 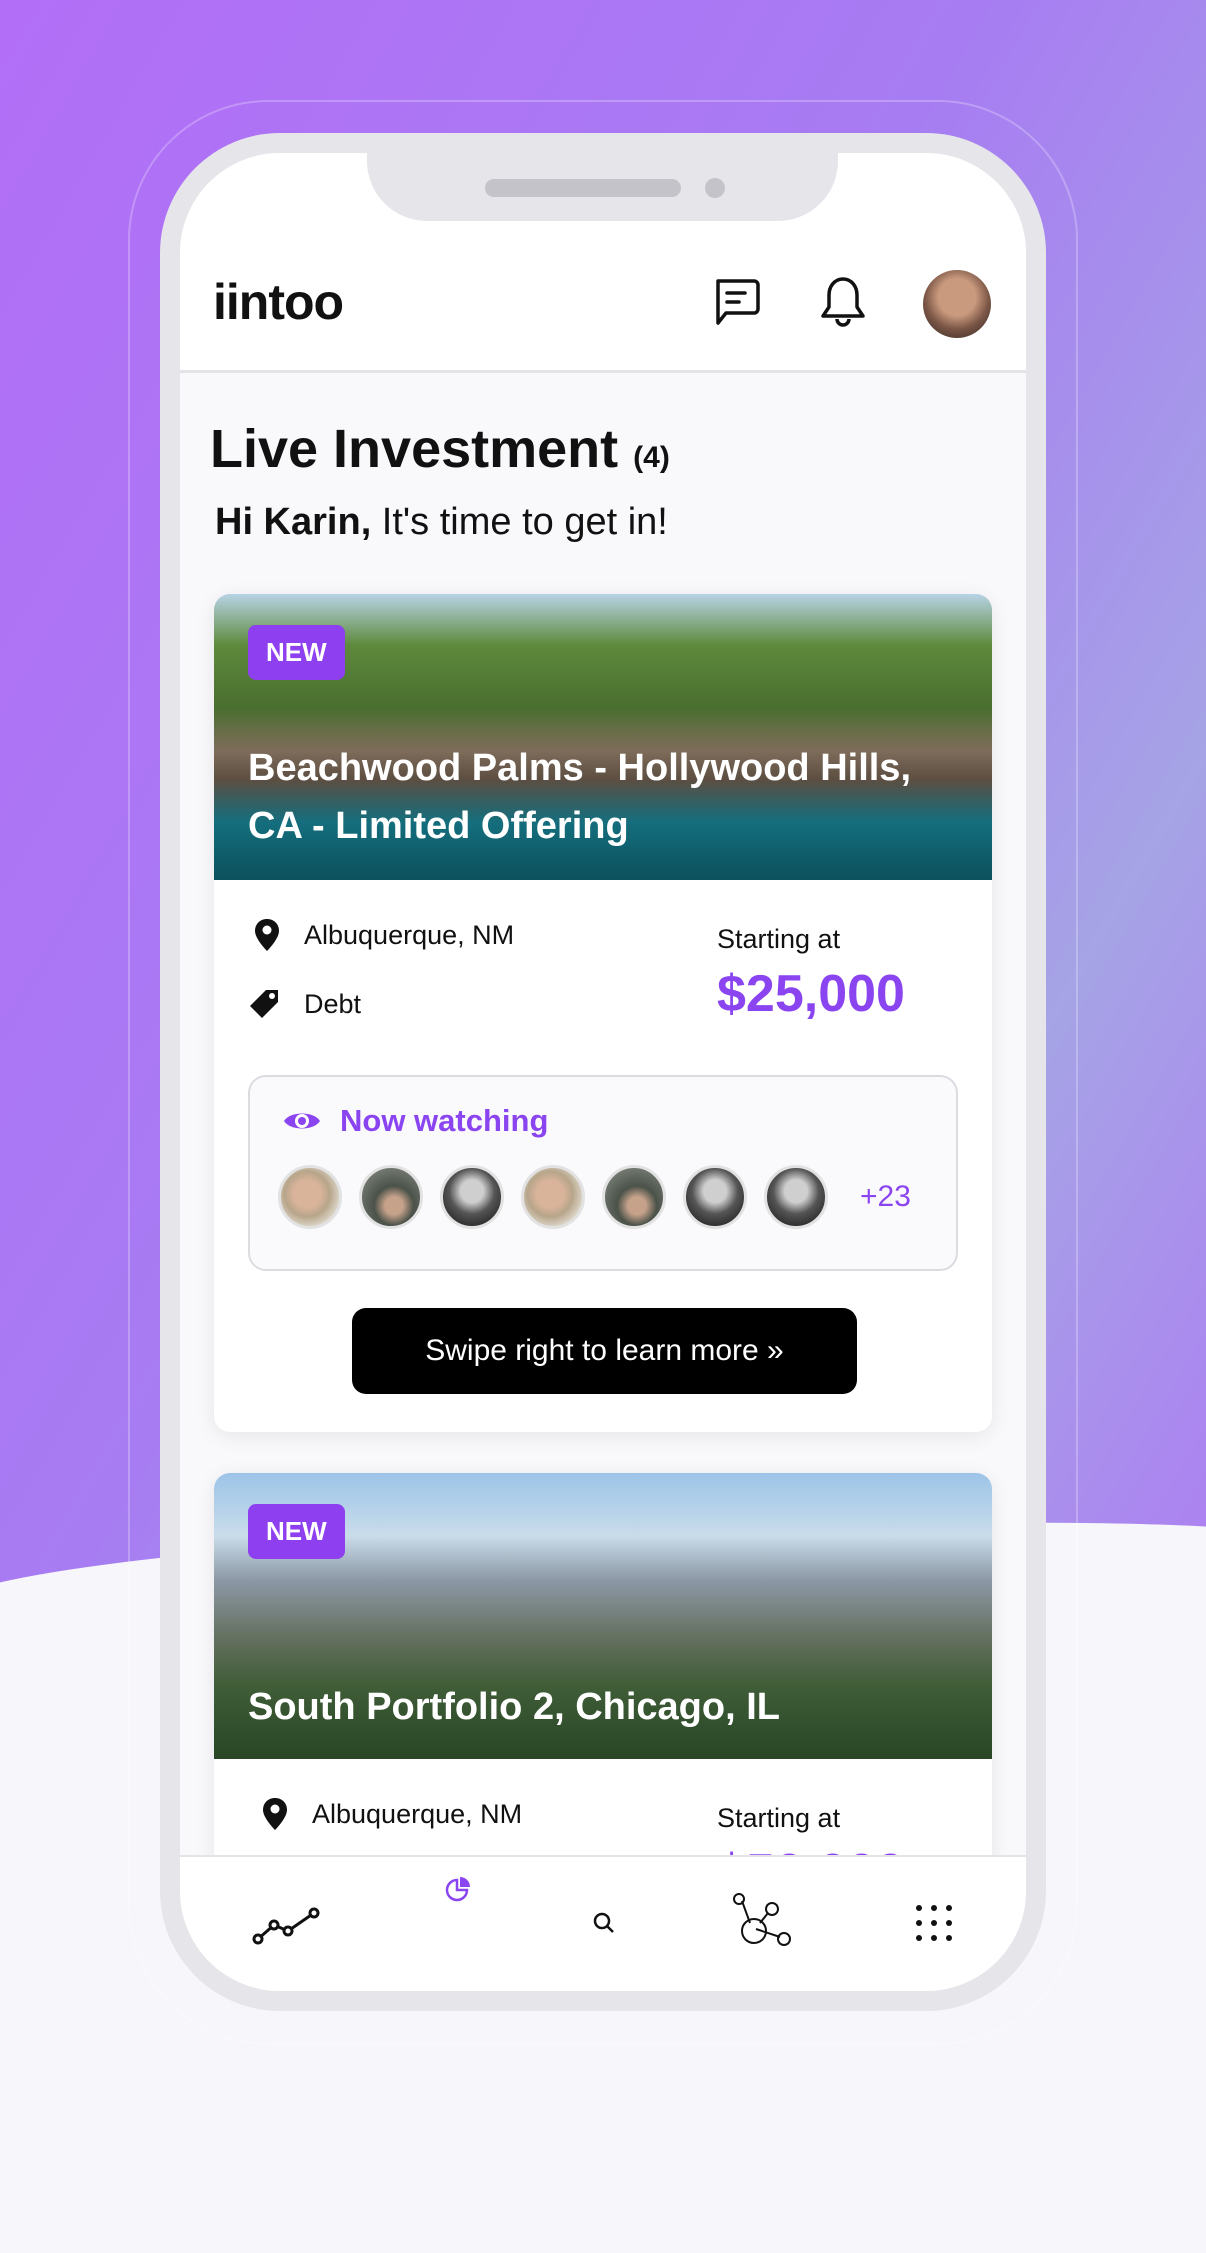 I want to click on learn-more-button: Swipe right to learn more », so click(x=604, y=1351).